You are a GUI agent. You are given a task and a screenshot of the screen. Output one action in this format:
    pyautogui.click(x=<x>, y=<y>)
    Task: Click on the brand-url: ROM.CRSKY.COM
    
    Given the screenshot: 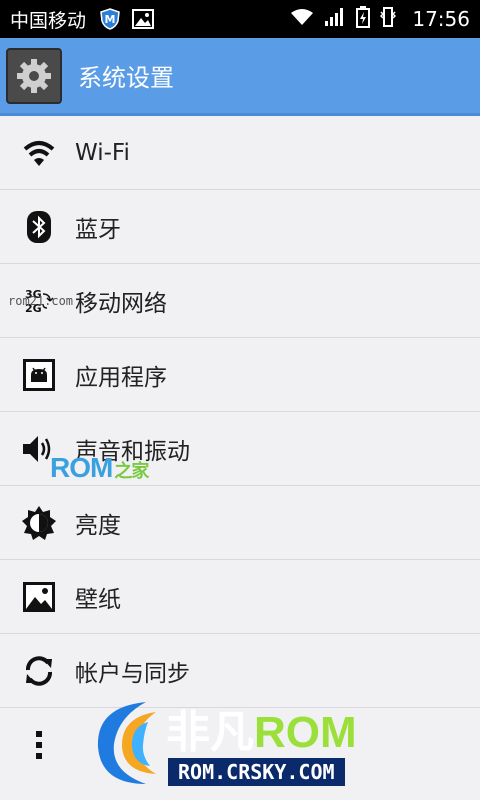 What is the action you would take?
    pyautogui.click(x=256, y=772)
    